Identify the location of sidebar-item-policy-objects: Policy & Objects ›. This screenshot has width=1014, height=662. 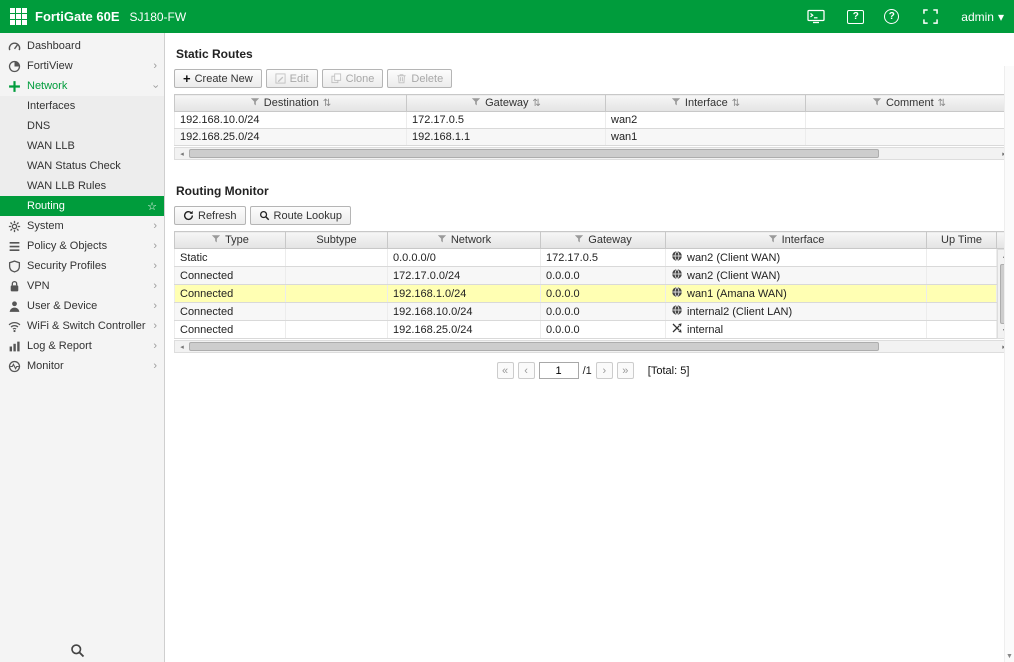
(82, 246).